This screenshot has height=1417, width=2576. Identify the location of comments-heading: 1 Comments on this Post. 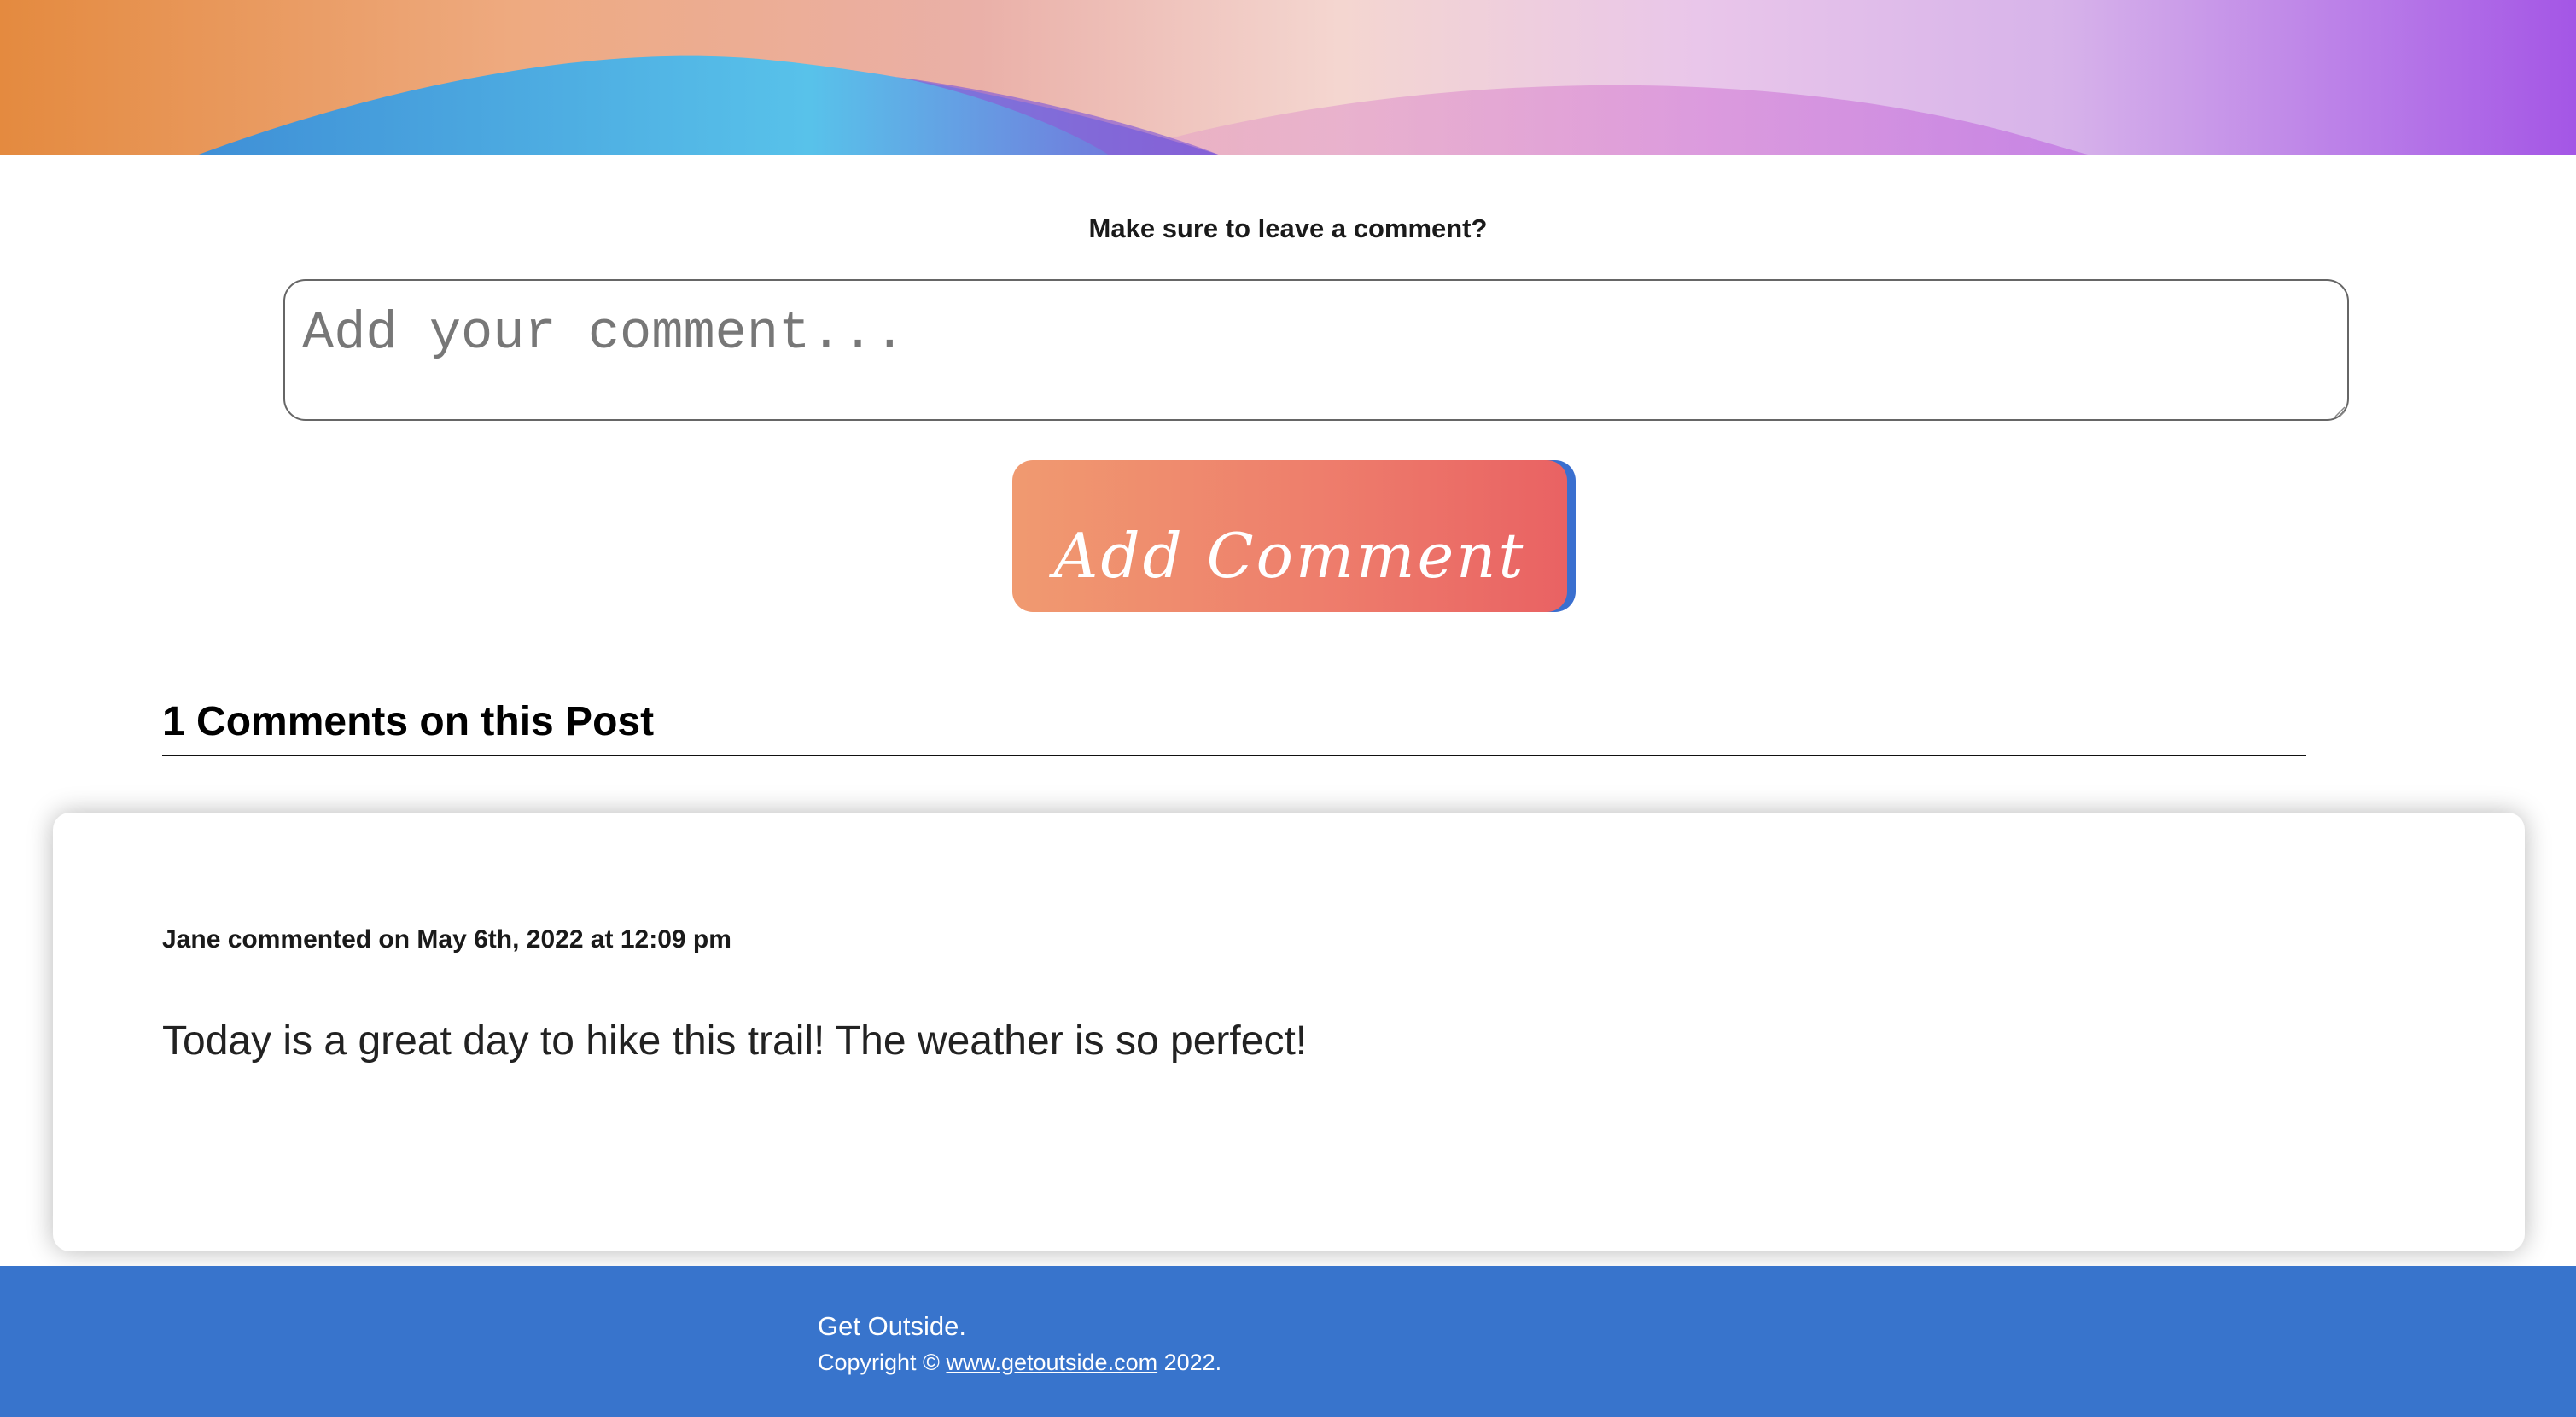
(408, 721).